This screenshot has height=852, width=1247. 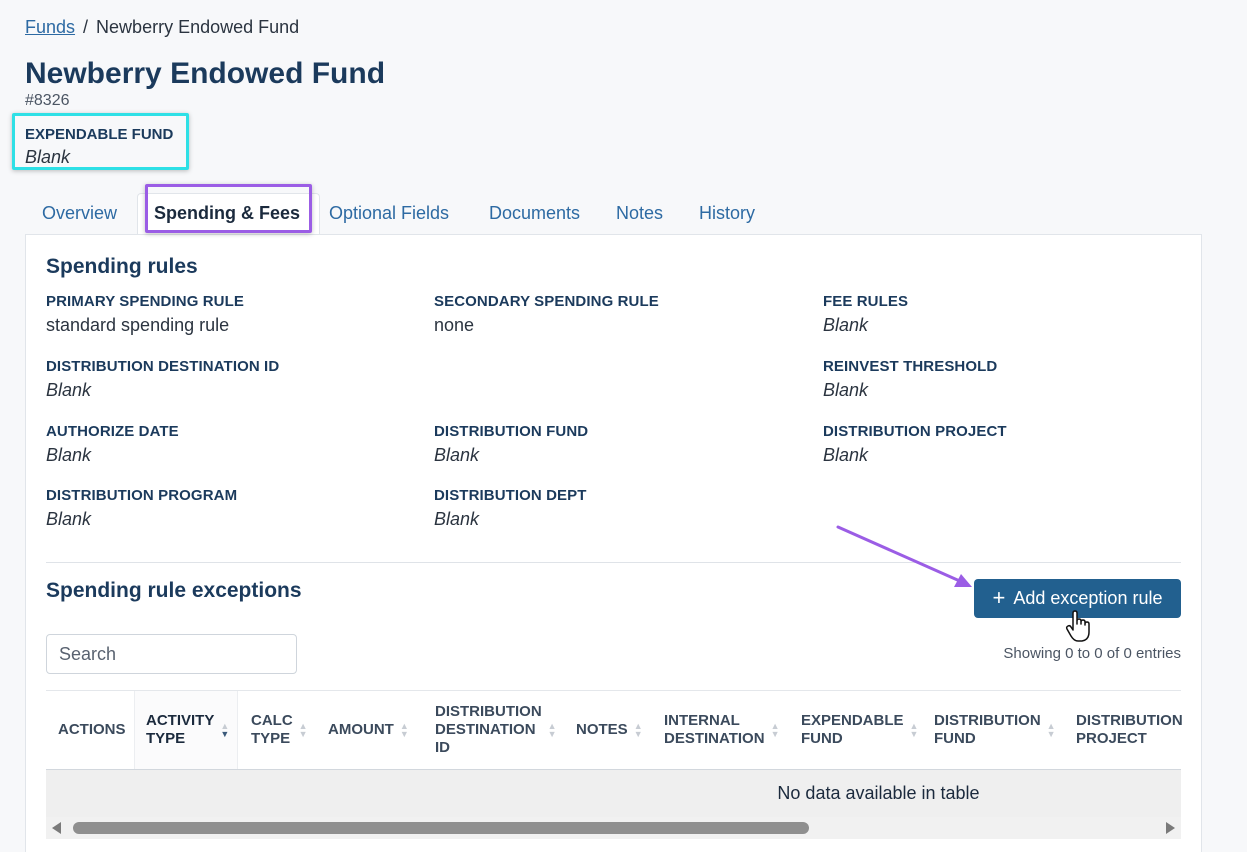 What do you see at coordinates (987, 729) in the screenshot?
I see `column-distribution-fund-label: DISTRIBUTION FUND` at bounding box center [987, 729].